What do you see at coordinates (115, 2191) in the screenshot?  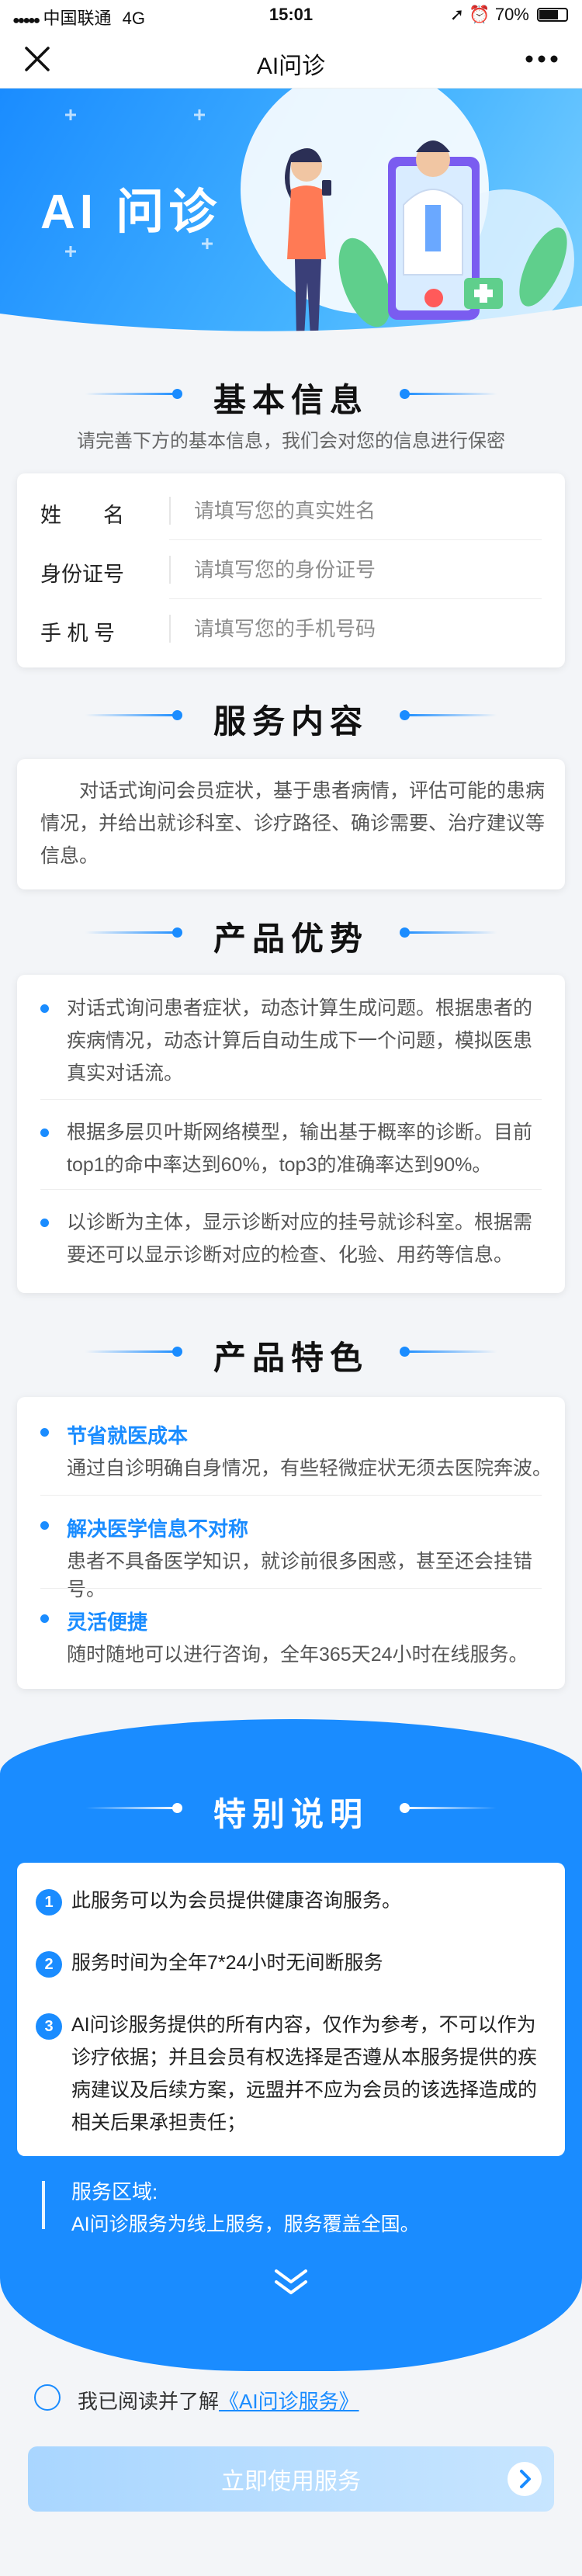 I see `service-area-title: 服务区域:` at bounding box center [115, 2191].